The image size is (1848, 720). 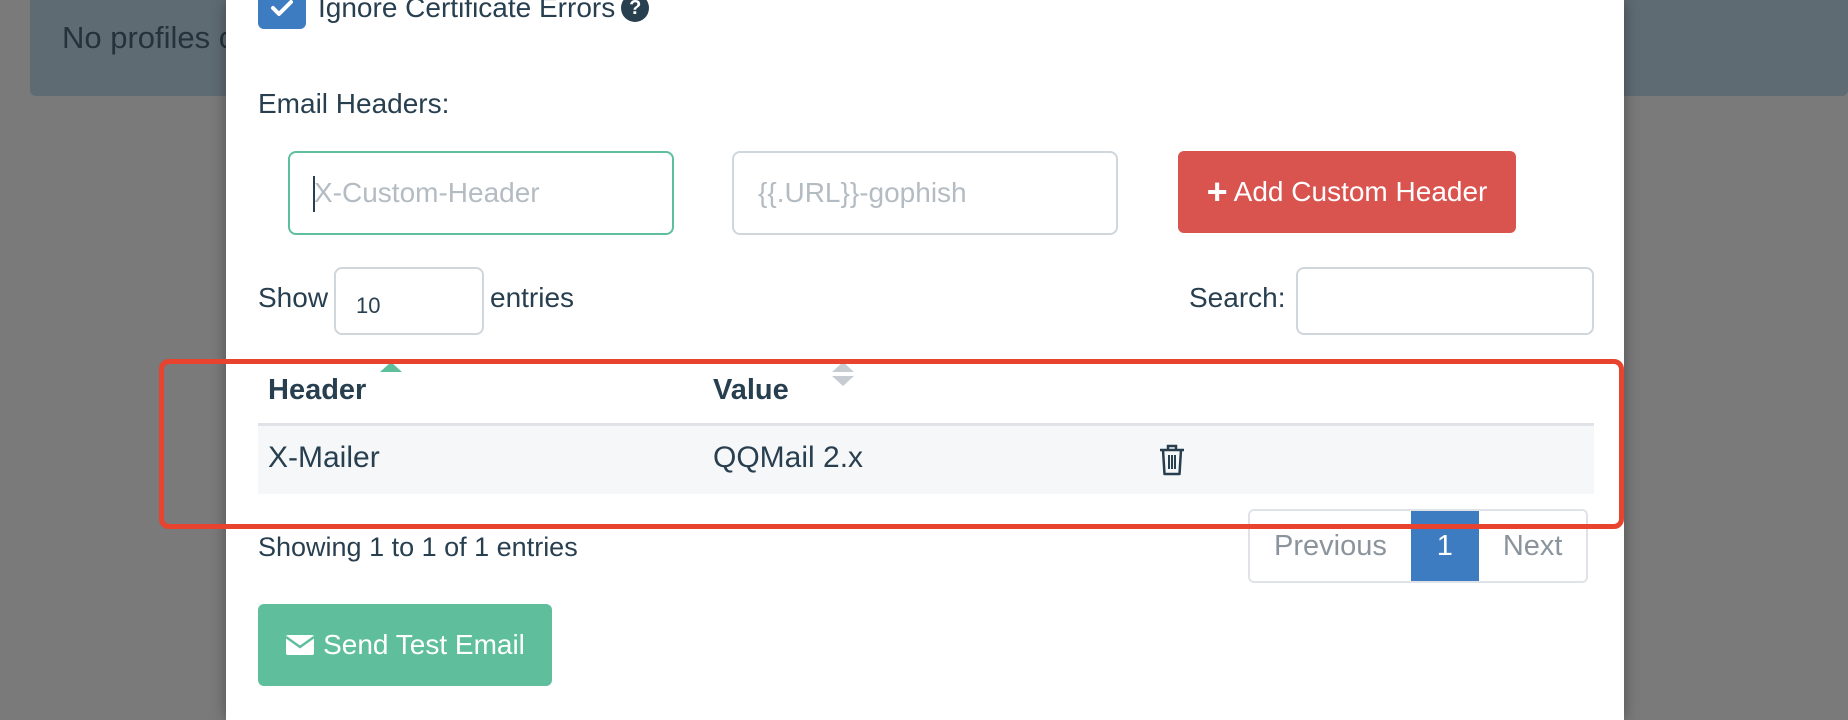 I want to click on ignore-cert-checkbox, so click(x=282, y=14).